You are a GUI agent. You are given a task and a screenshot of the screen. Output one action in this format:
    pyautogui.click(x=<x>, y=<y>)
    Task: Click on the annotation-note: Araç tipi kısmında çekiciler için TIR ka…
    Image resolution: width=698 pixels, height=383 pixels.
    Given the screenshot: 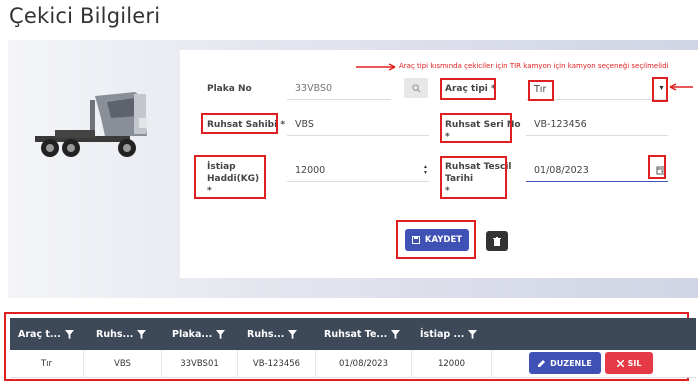 What is the action you would take?
    pyautogui.click(x=534, y=66)
    